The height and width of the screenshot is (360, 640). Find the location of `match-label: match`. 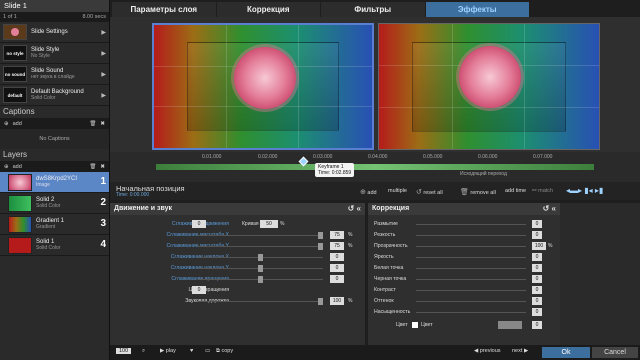

match-label: match is located at coordinates (546, 191).